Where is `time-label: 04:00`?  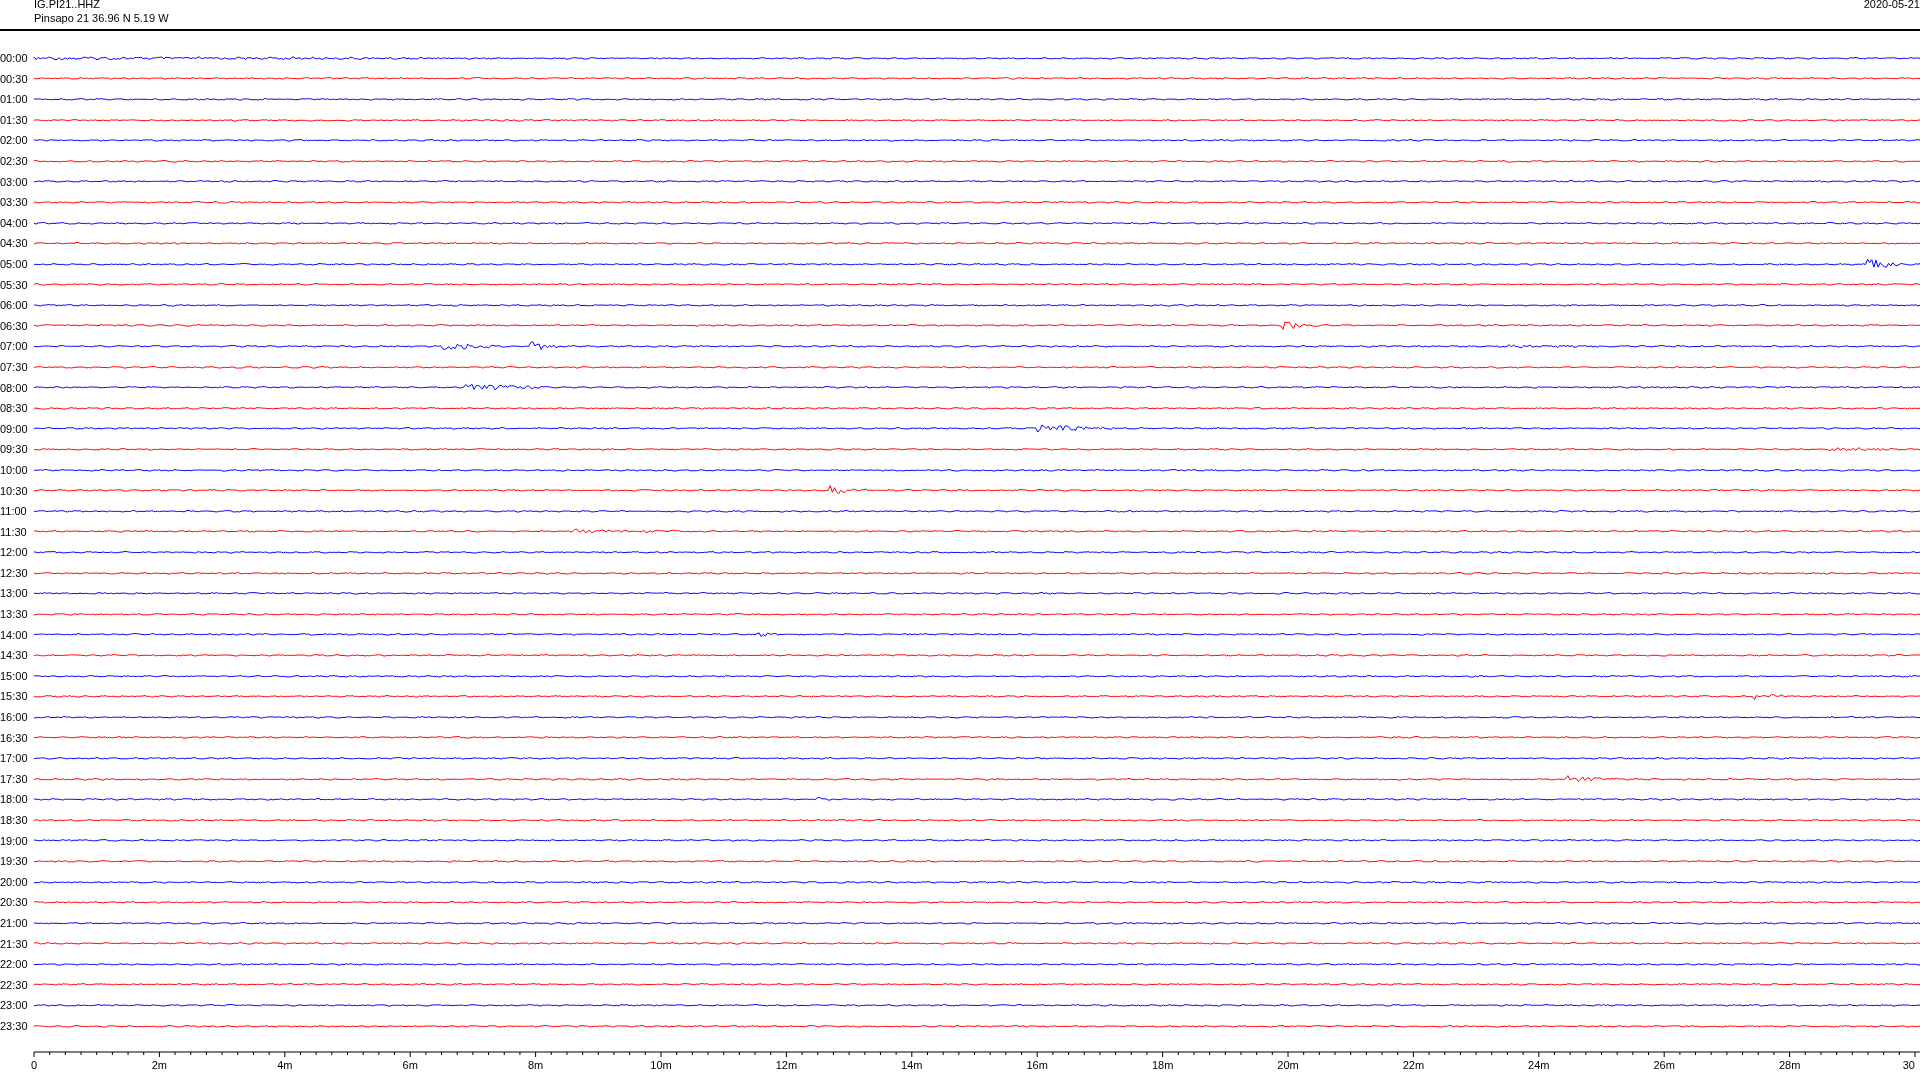 time-label: 04:00 is located at coordinates (14, 222).